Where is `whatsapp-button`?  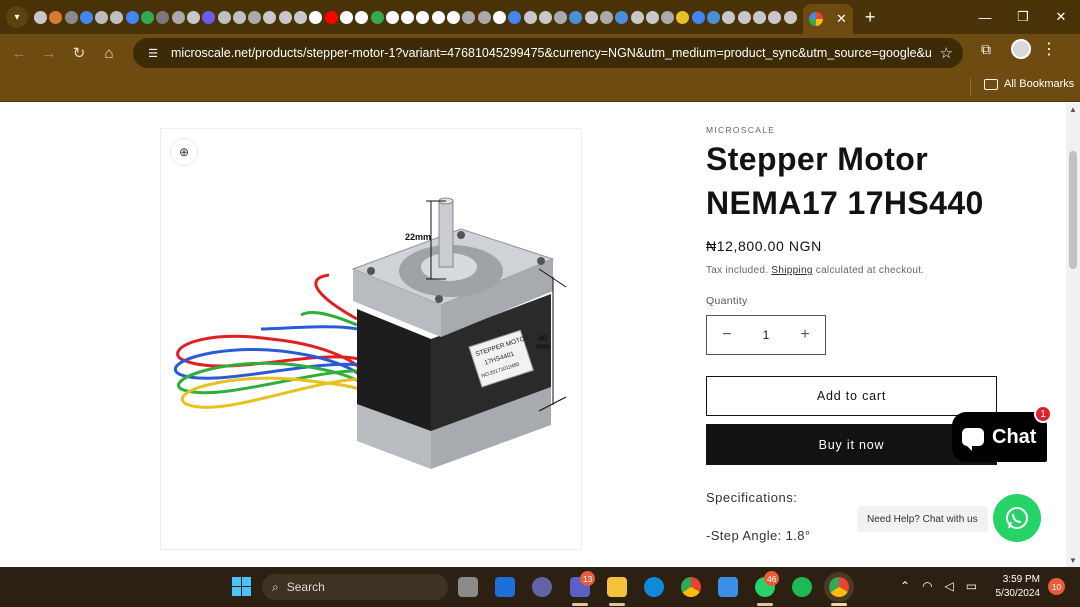 whatsapp-button is located at coordinates (1017, 518).